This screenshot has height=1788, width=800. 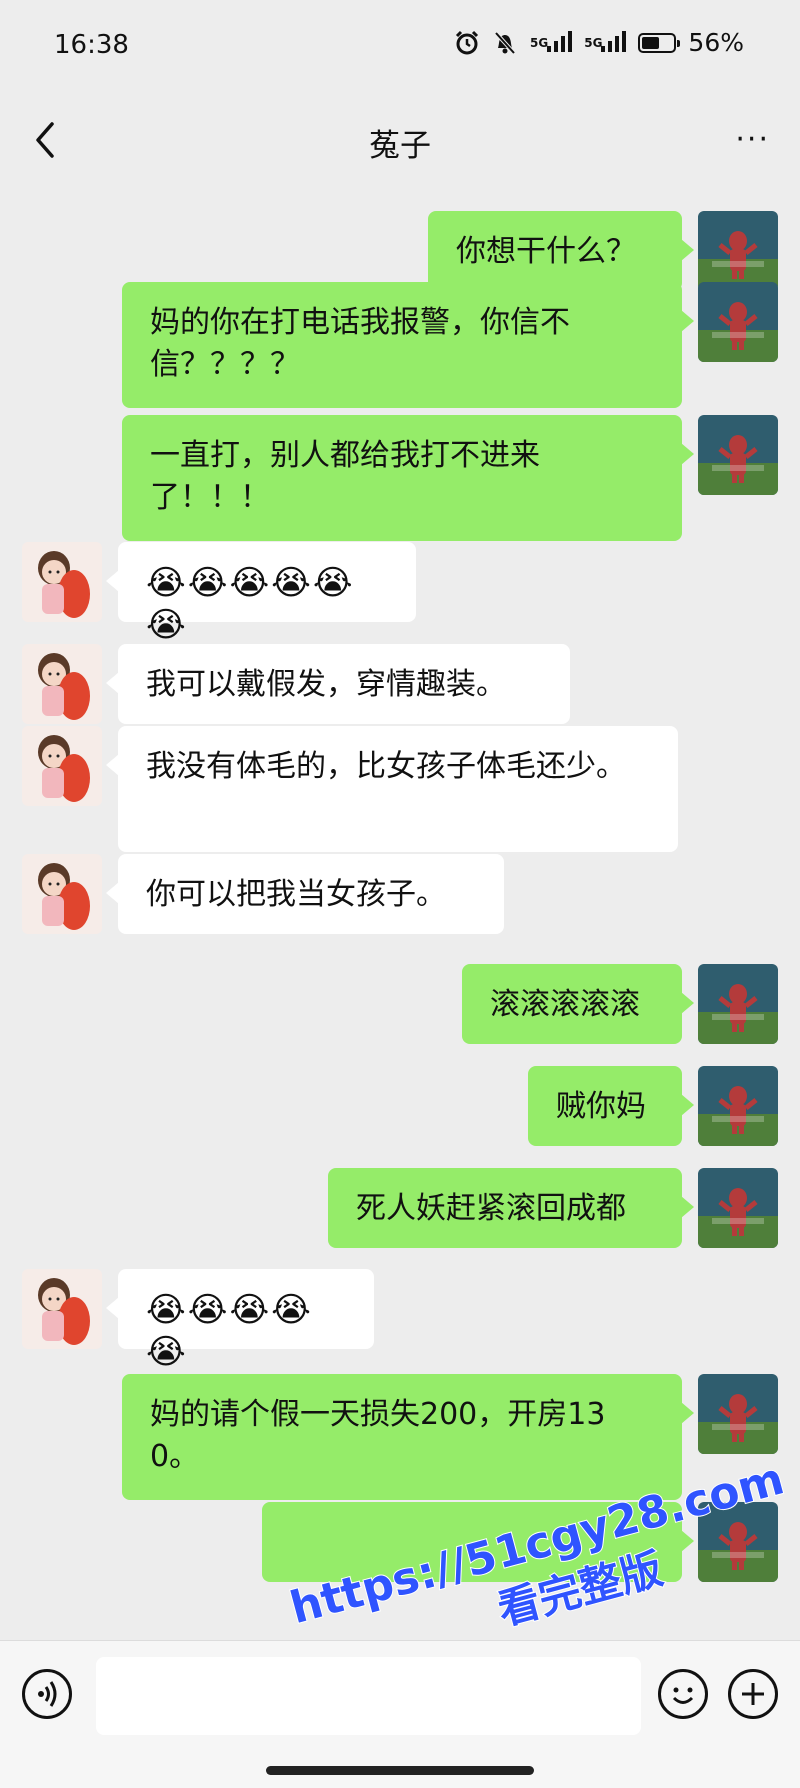 I want to click on more-options-icon: ···, so click(x=752, y=139).